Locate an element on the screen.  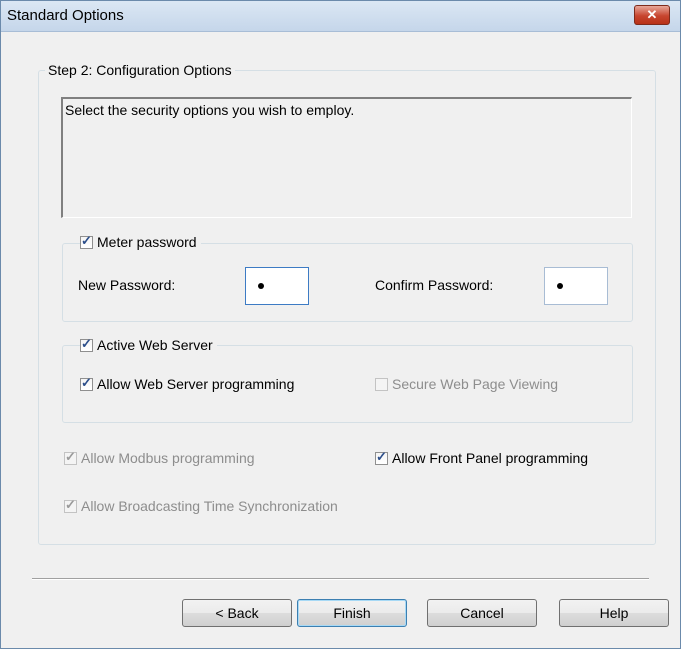
meter-password-checkbox-box: ✓ is located at coordinates (86, 240).